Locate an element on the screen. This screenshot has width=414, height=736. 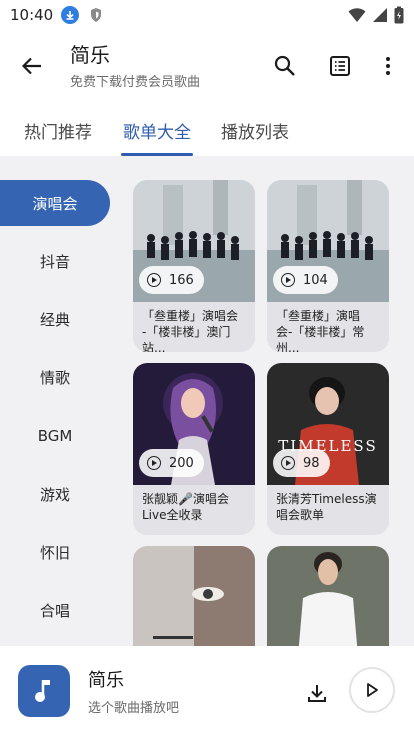
playlist-title: 张靓颖🎤演唱会 Live全收录 is located at coordinates (185, 507).